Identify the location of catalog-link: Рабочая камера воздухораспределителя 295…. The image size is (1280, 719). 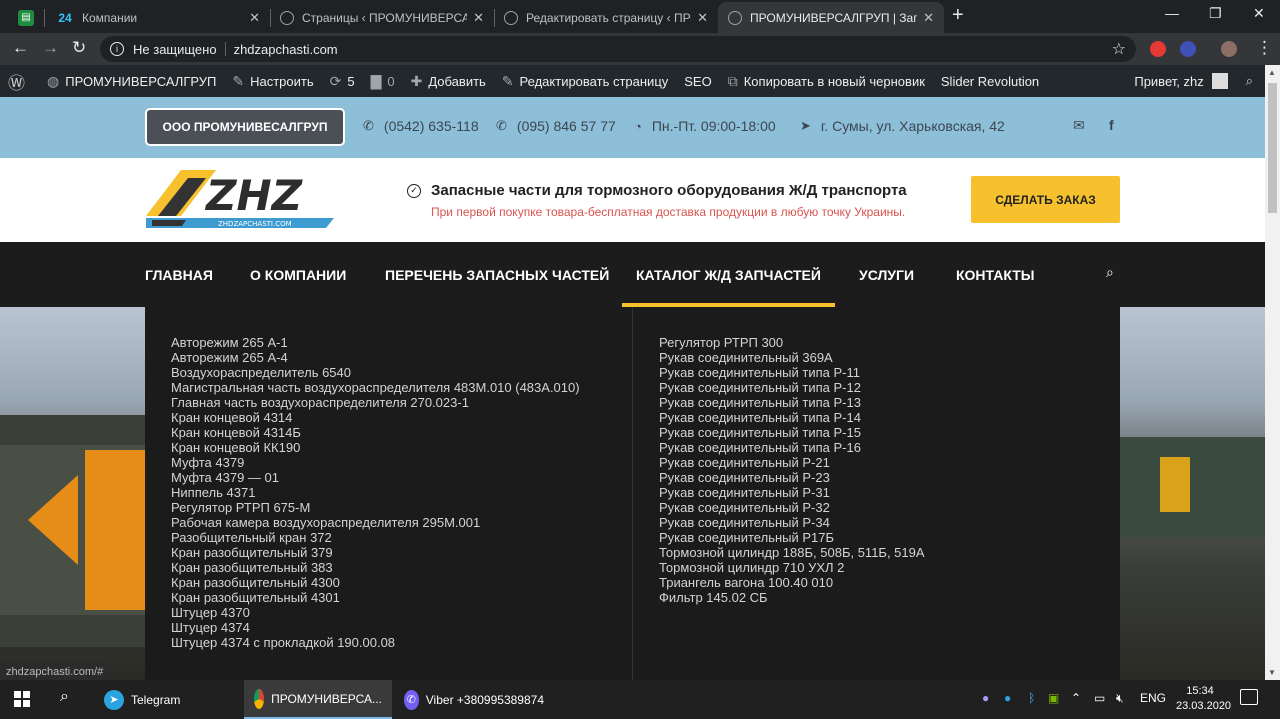
(375, 522).